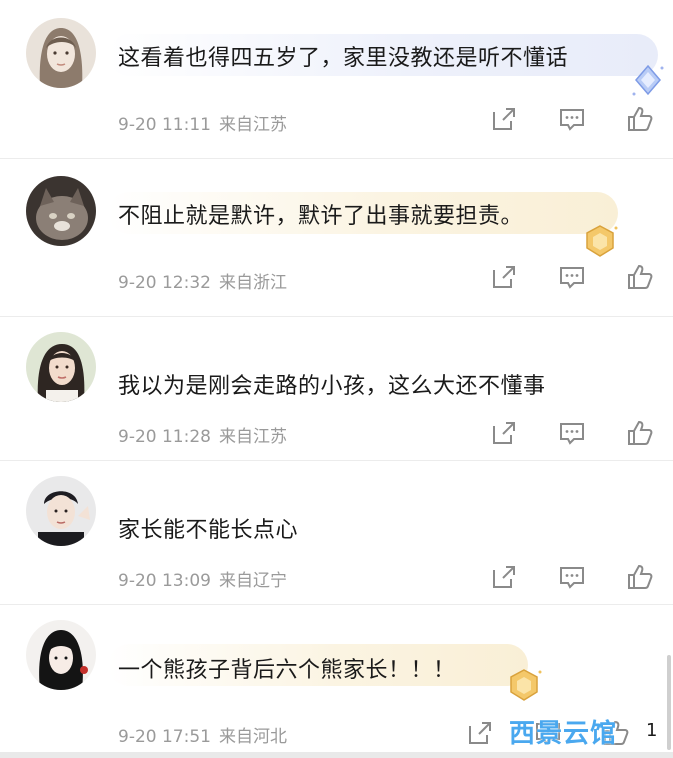 This screenshot has width=673, height=758. I want to click on comment-location: 来自浙江, so click(252, 283).